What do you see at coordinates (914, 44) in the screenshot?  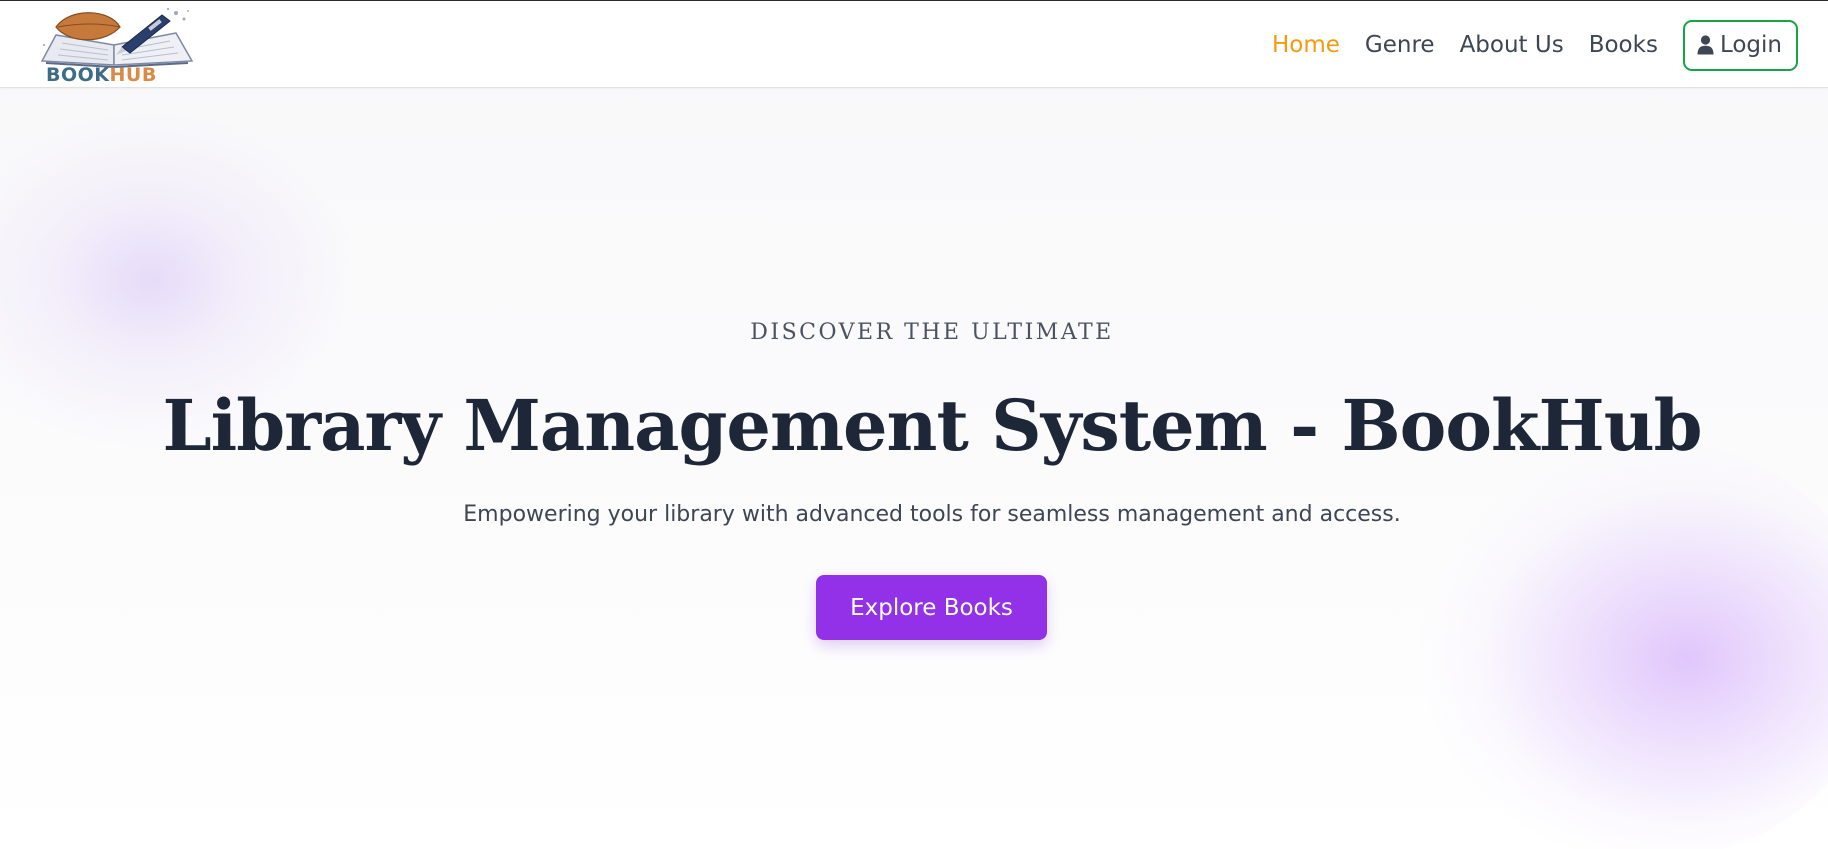 I see `navbar: BOOKHUB Home Genre About Us Books Login` at bounding box center [914, 44].